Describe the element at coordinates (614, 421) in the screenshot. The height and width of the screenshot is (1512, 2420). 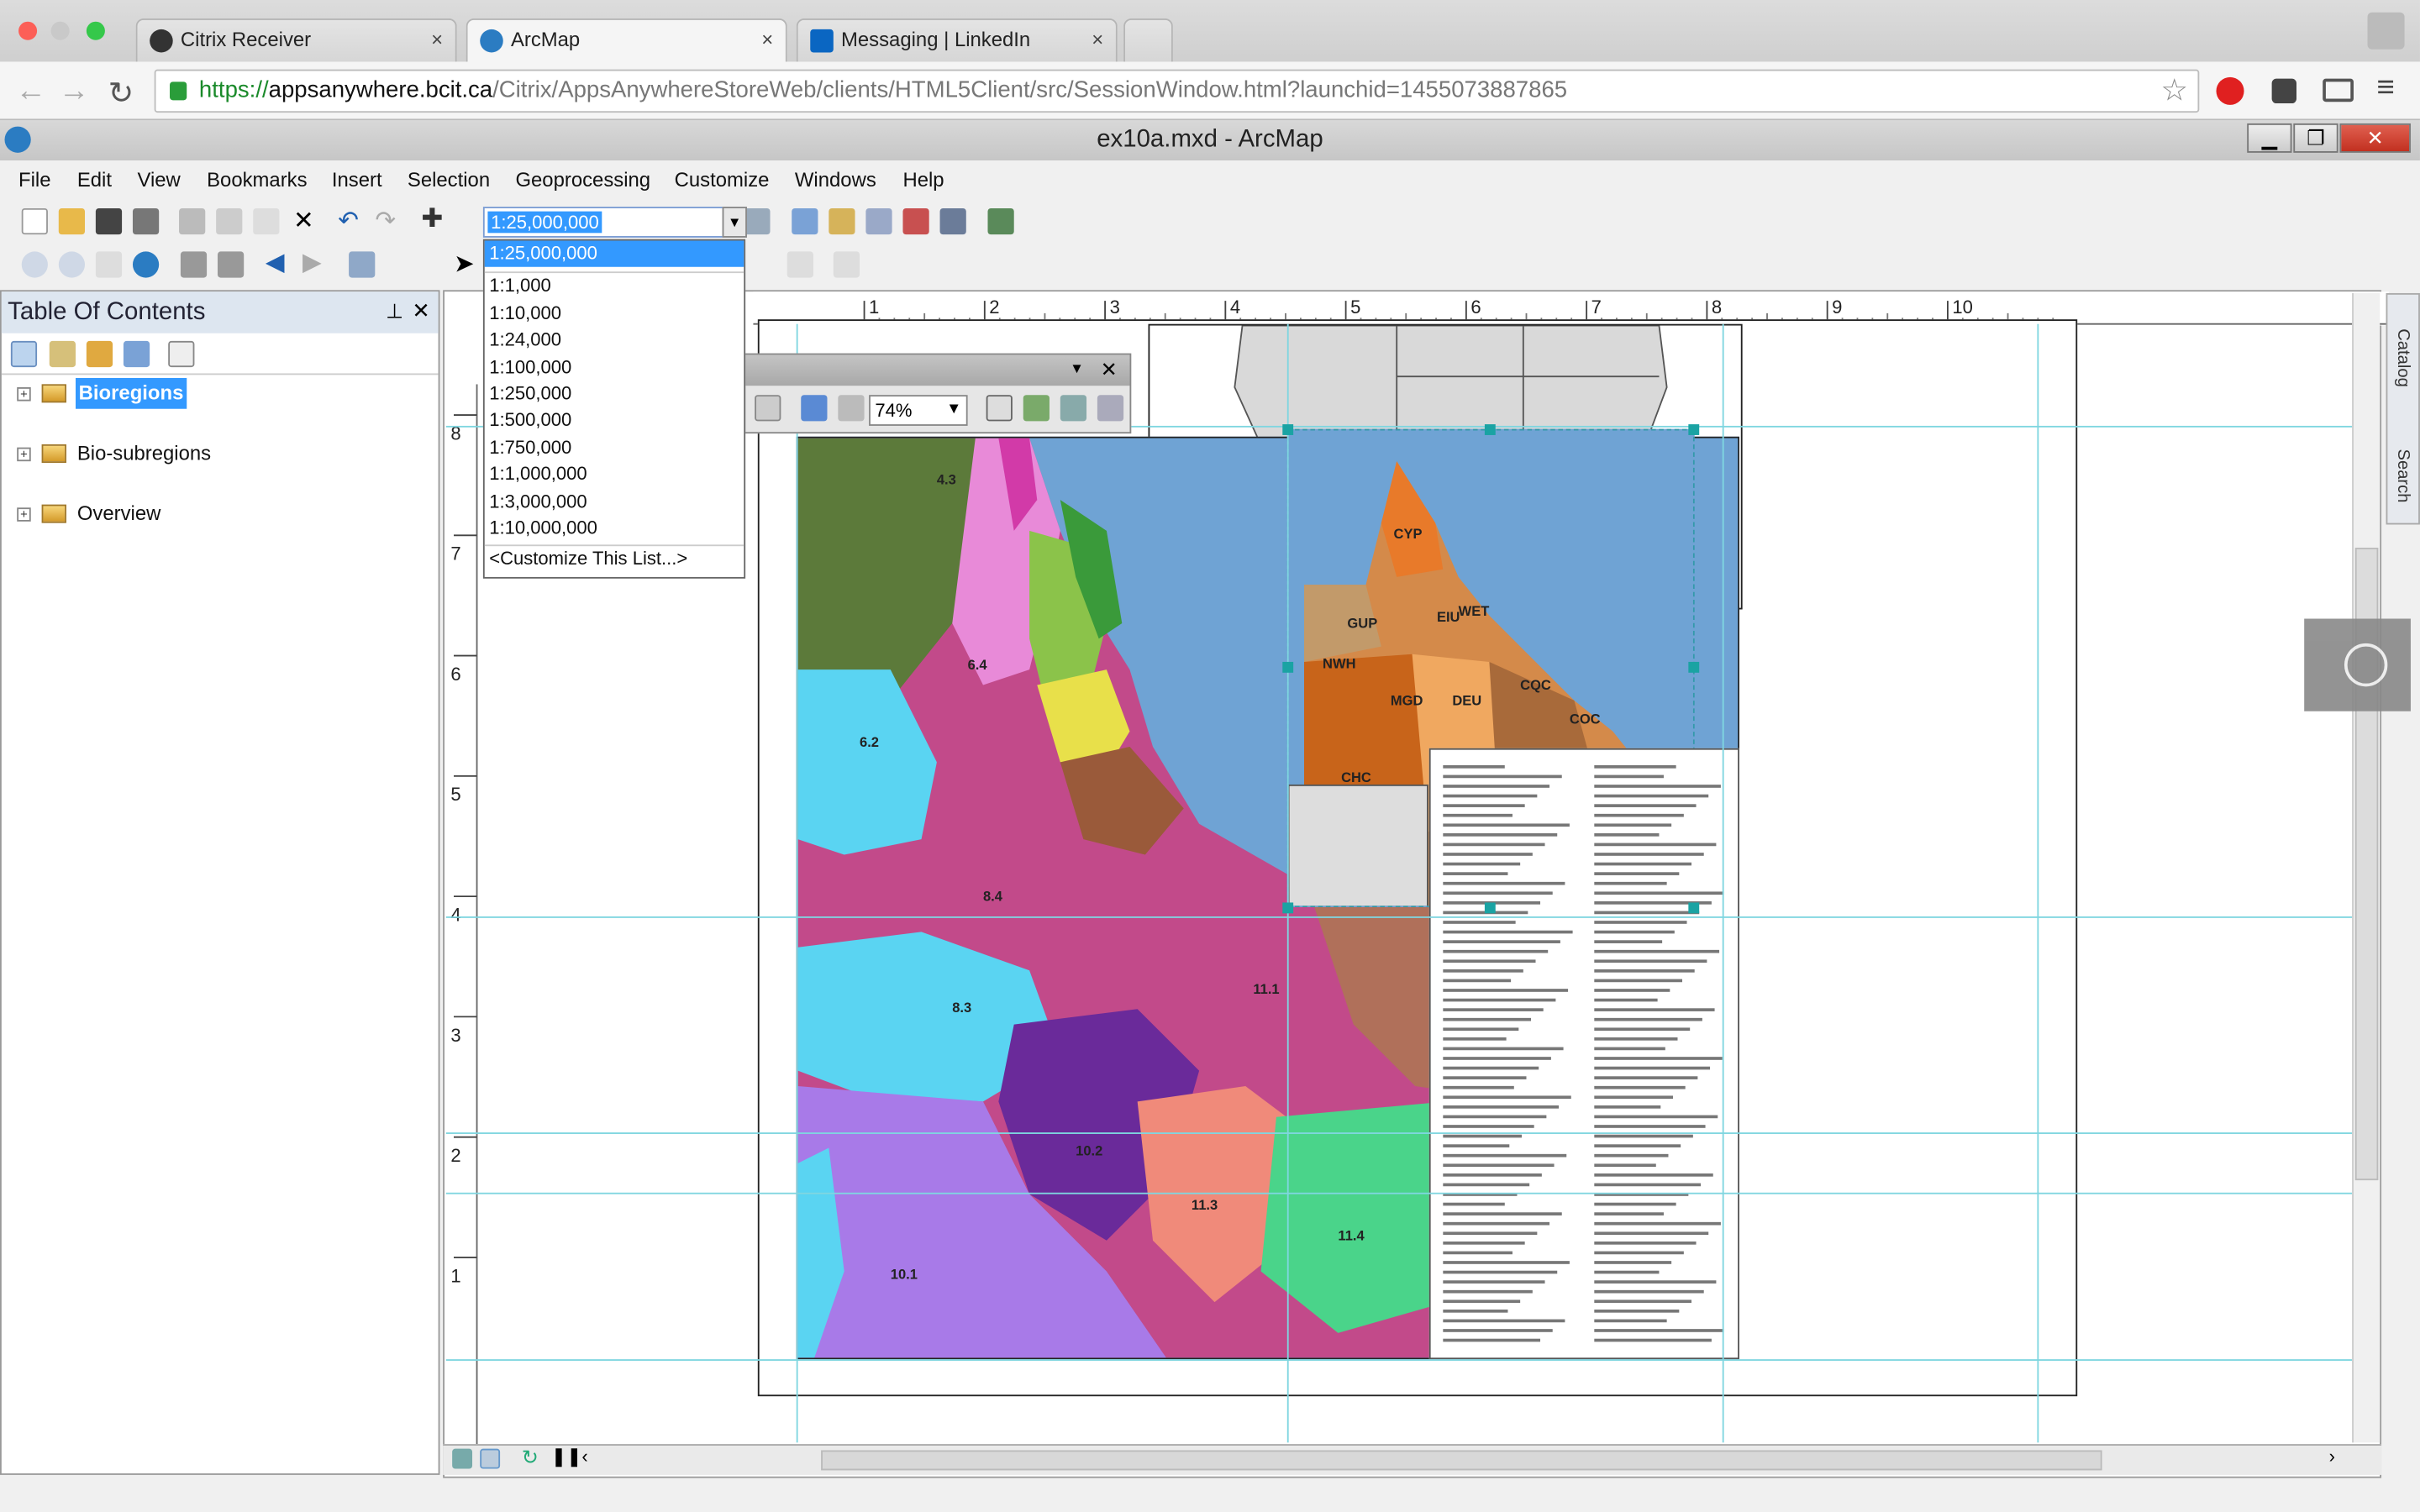
I see `scale-option: 1:500,000` at that location.